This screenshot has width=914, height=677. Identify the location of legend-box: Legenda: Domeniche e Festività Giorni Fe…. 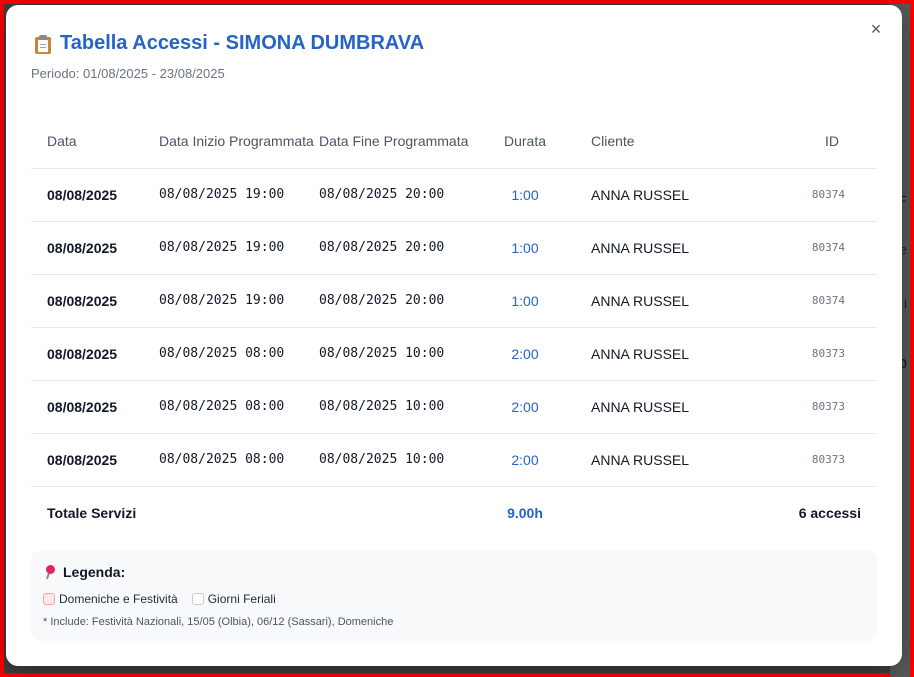
(454, 595).